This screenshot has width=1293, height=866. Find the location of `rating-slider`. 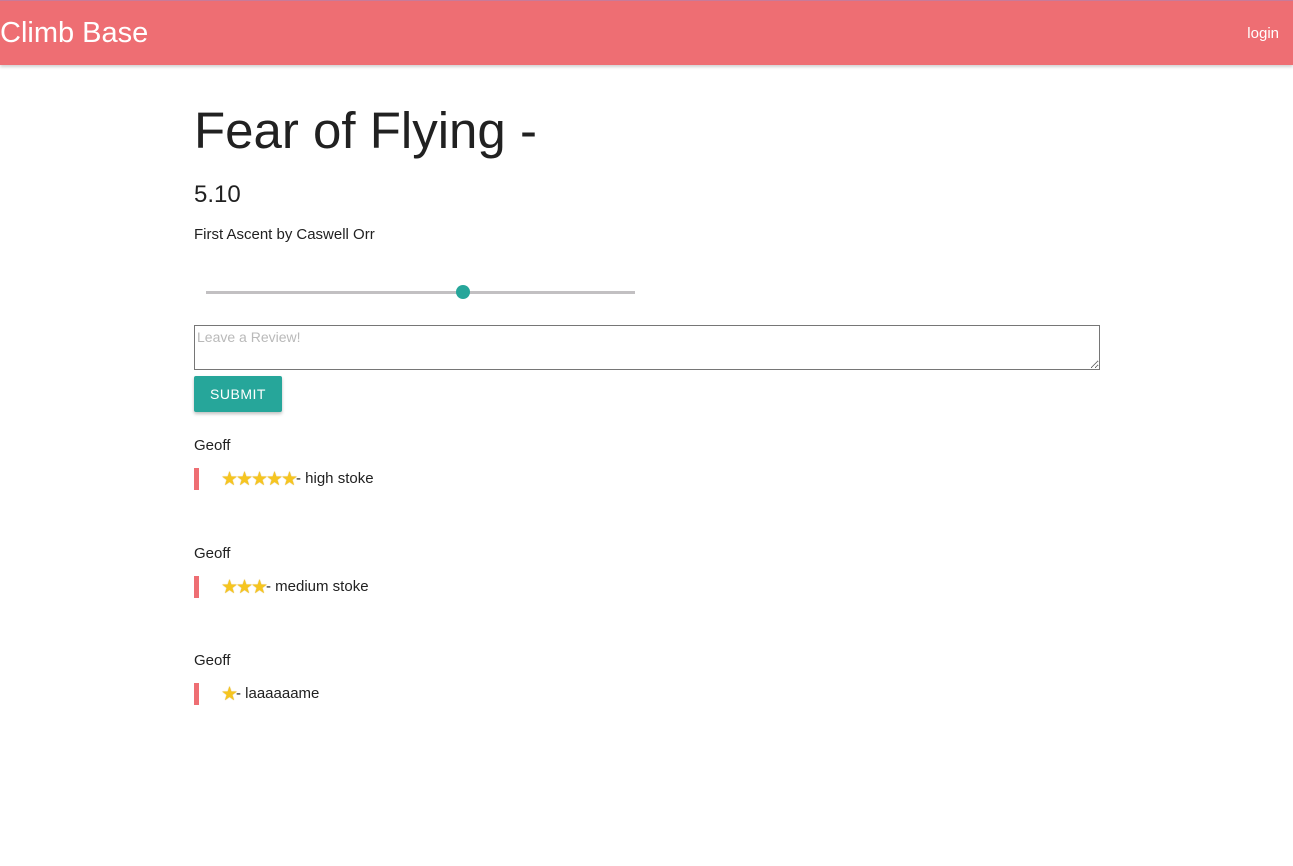

rating-slider is located at coordinates (420, 293).